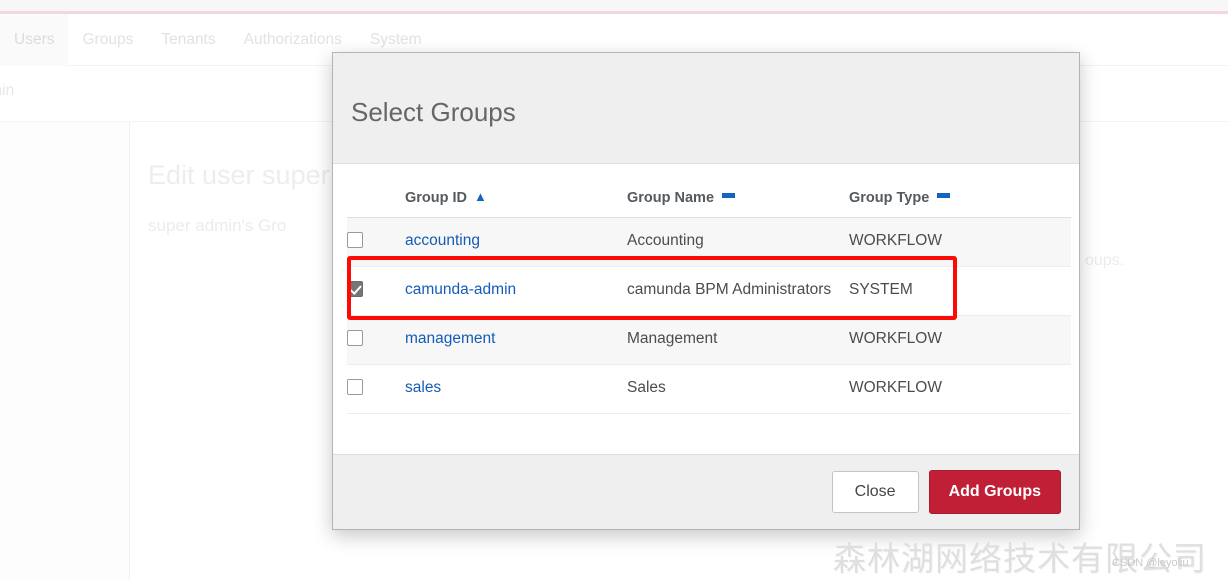 The image size is (1228, 580). Describe the element at coordinates (107, 40) in the screenshot. I see `nav-tab-groups: Groups` at that location.